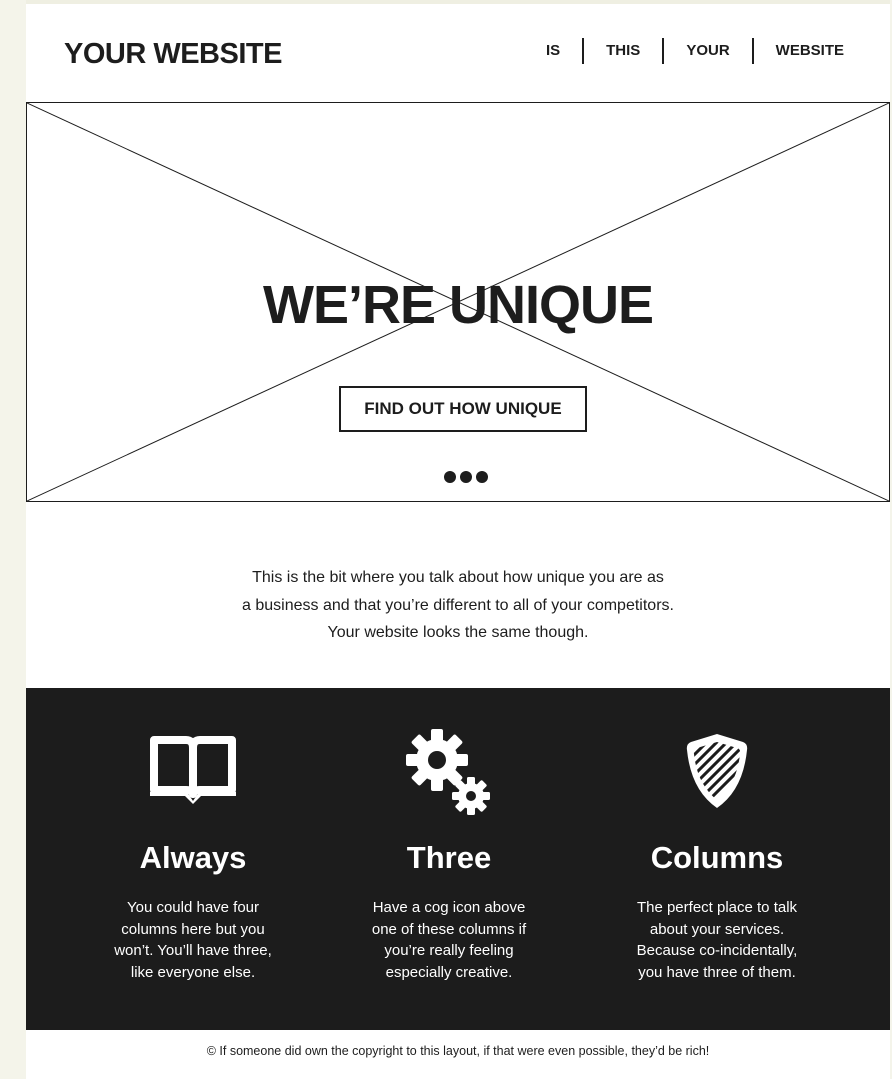  What do you see at coordinates (193, 857) in the screenshot?
I see `feature-title: Always` at bounding box center [193, 857].